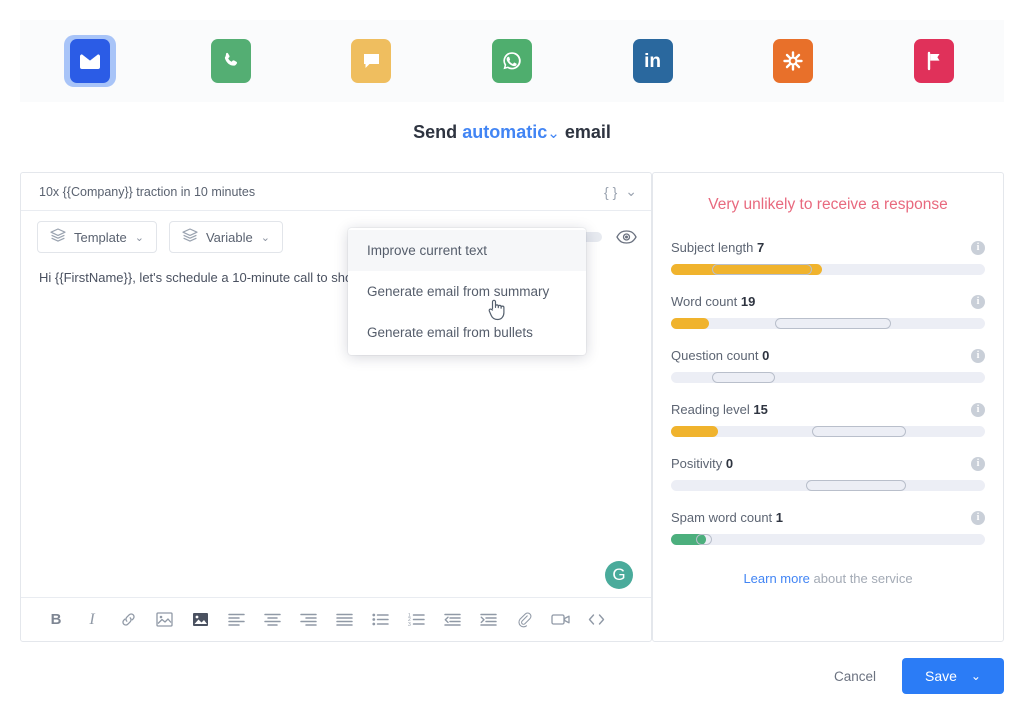 The width and height of the screenshot is (1024, 720). Describe the element at coordinates (100, 237) in the screenshot. I see `template-button-label: Template` at that location.